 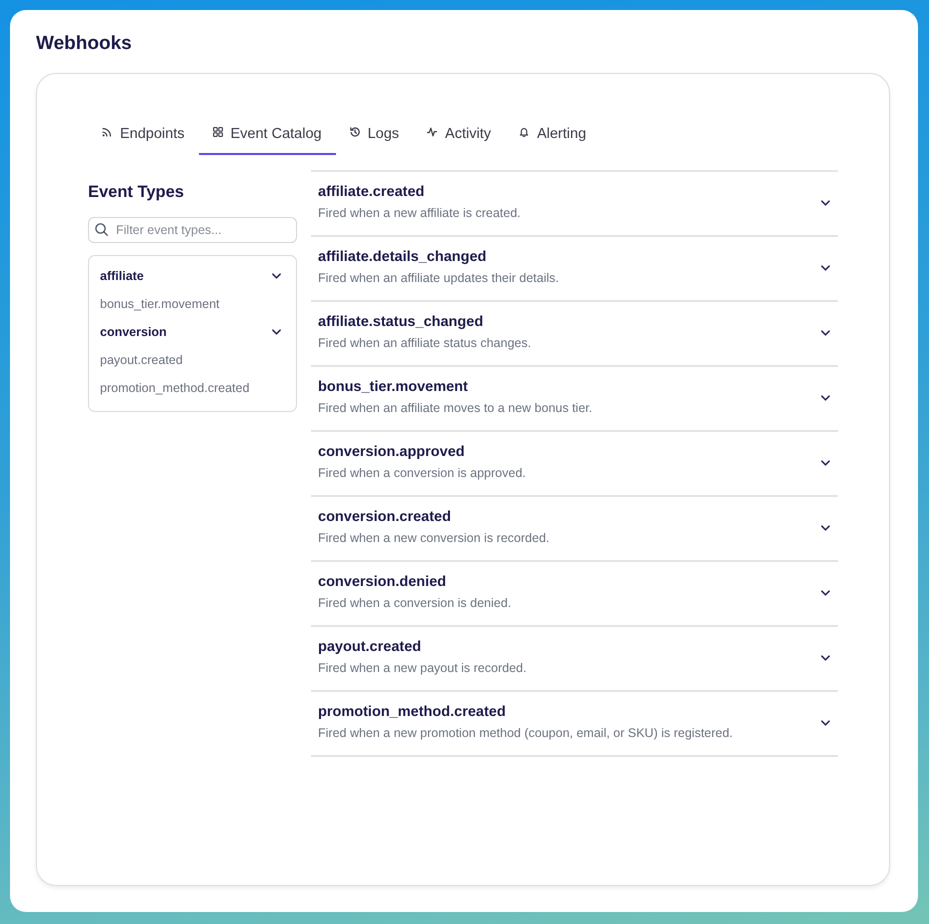 What do you see at coordinates (136, 192) in the screenshot?
I see `sidebar-title: Event Types` at bounding box center [136, 192].